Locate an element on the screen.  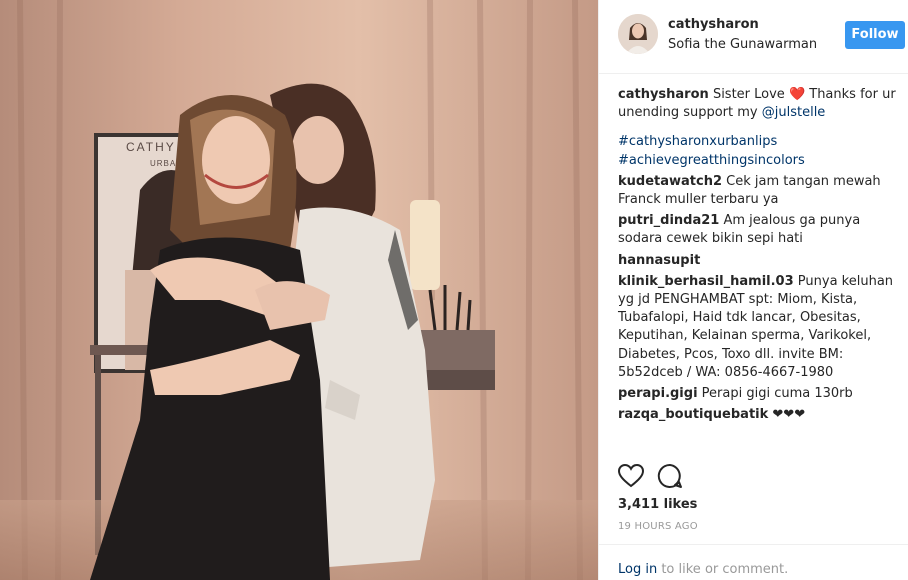
caption-username: cathysharon is located at coordinates (663, 94).